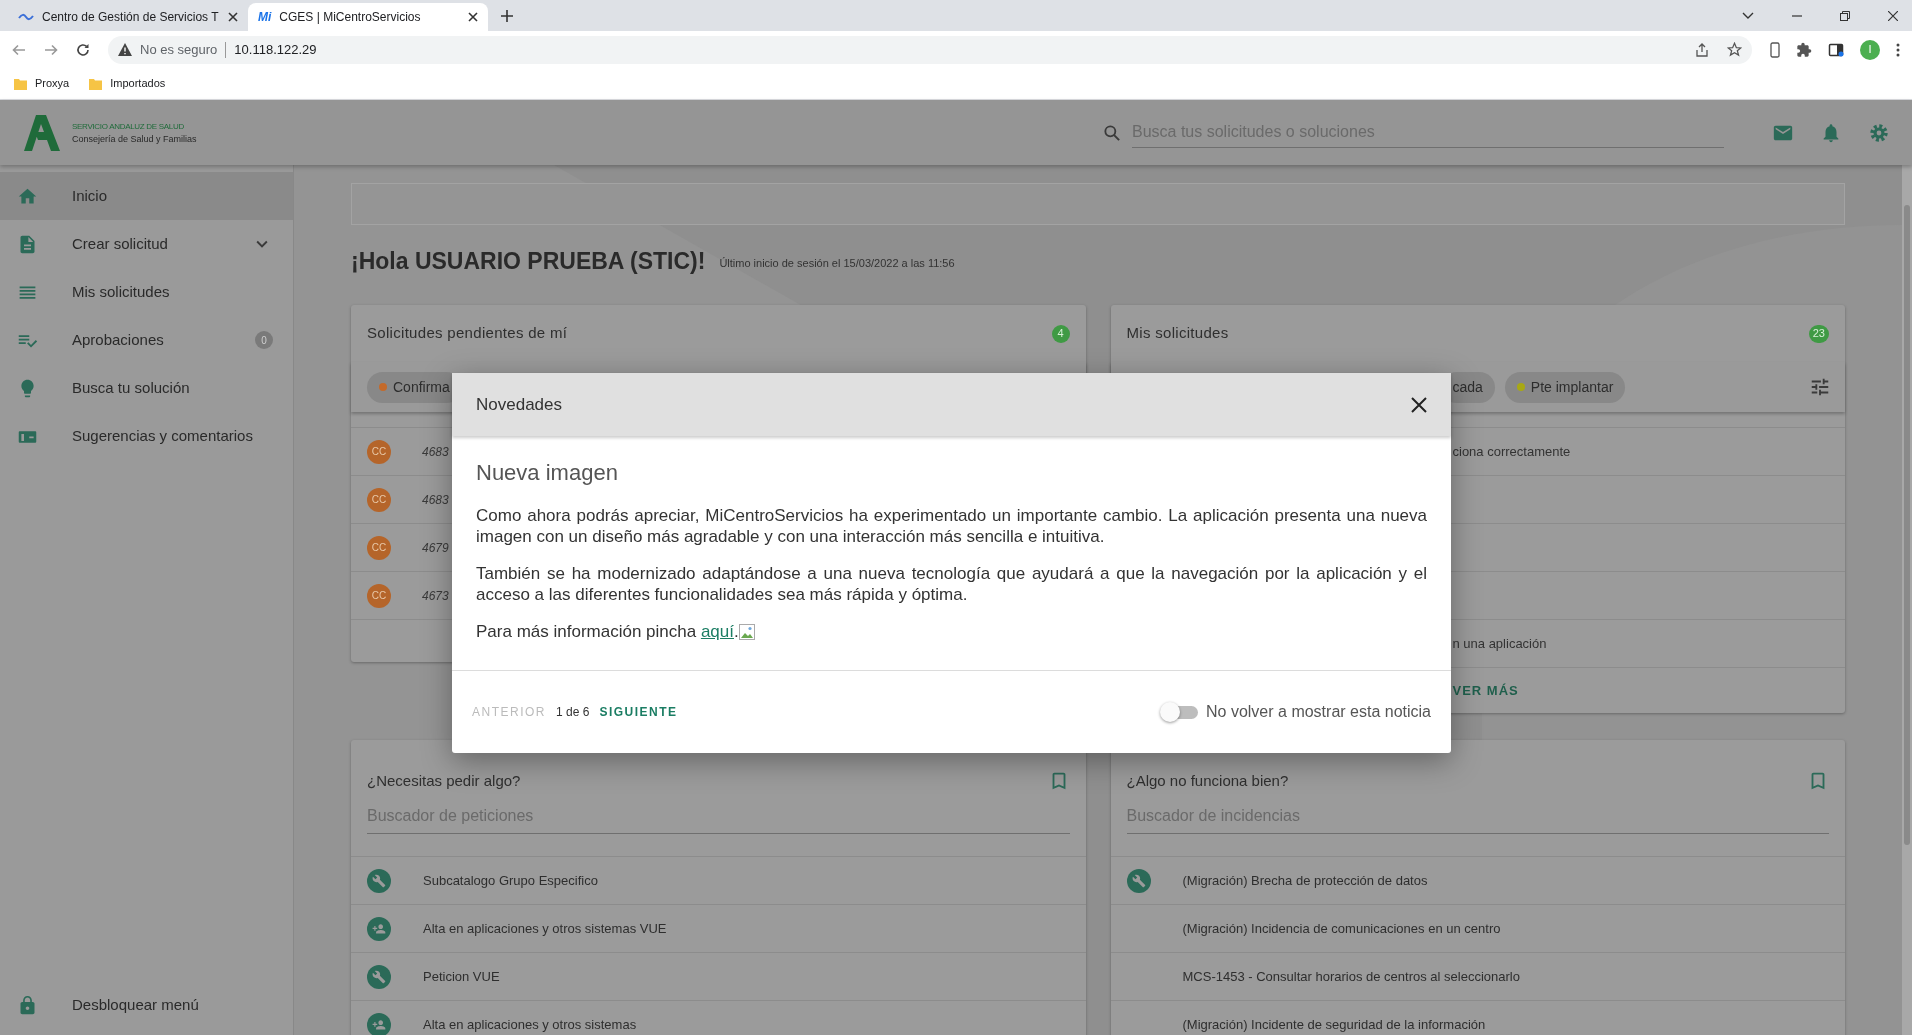  Describe the element at coordinates (435, 596) in the screenshot. I see `request-number: 4673` at that location.